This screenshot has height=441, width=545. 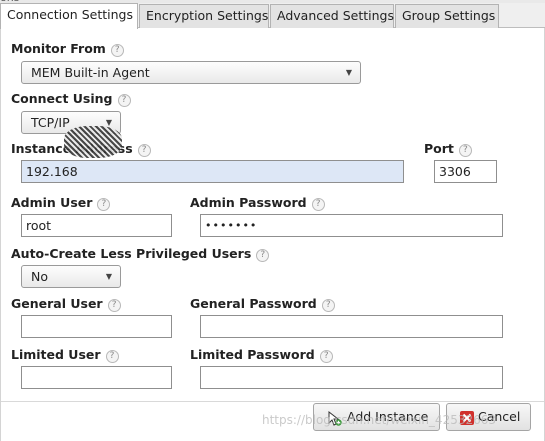 What do you see at coordinates (66, 304) in the screenshot?
I see `general-user-label: General User?` at bounding box center [66, 304].